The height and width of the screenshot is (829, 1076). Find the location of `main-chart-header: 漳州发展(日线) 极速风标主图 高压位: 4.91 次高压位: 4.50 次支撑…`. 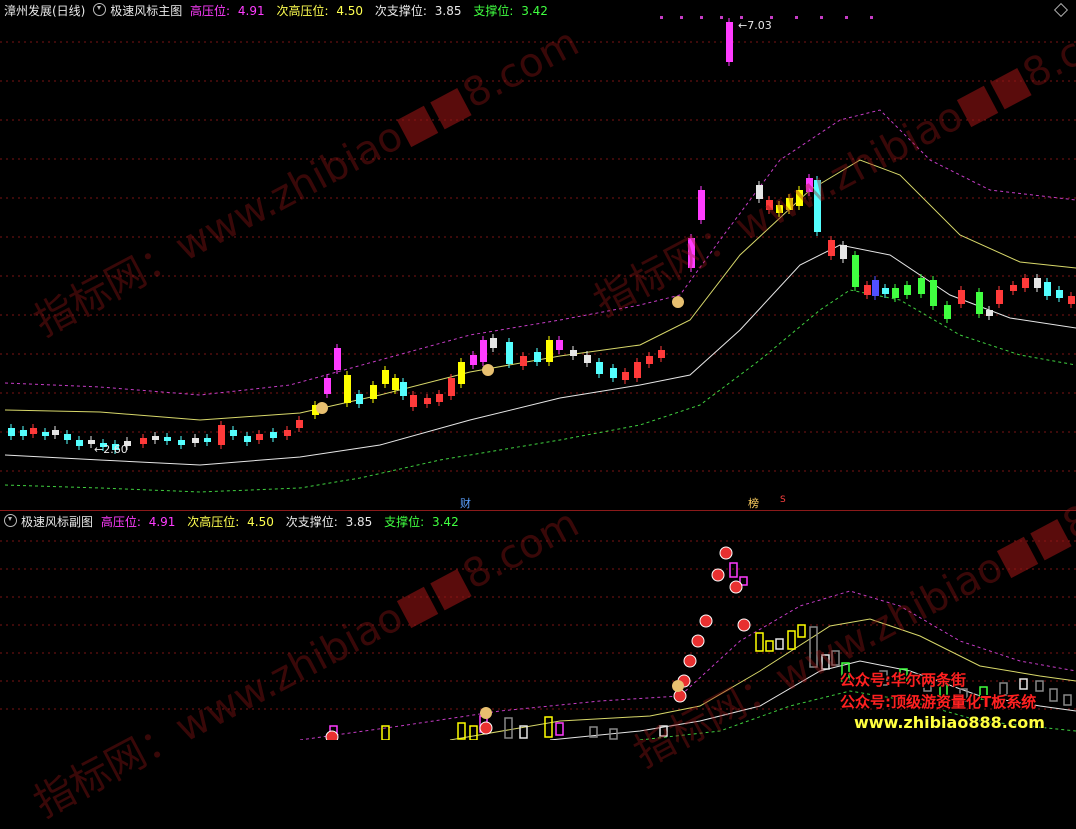

main-chart-header: 漳州发展(日线) 极速风标主图 高压位: 4.91 次高压位: 4.50 次支撑… is located at coordinates (280, 11).